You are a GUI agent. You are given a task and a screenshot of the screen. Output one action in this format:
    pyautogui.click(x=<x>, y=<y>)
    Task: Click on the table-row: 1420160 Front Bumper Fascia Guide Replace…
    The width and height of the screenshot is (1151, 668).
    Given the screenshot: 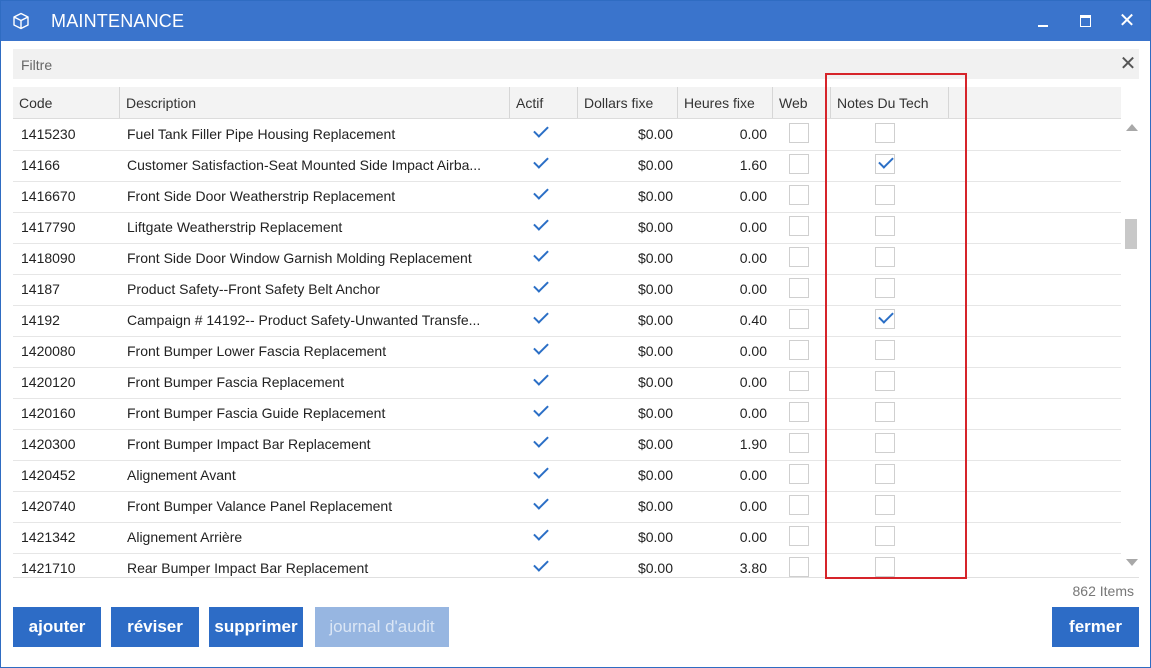 What is the action you would take?
    pyautogui.click(x=567, y=414)
    